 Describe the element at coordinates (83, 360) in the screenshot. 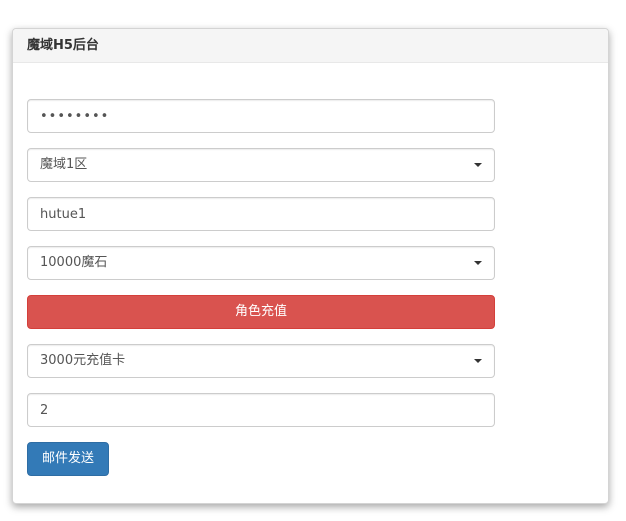

I see `mail-item-value: 3000元充值卡` at that location.